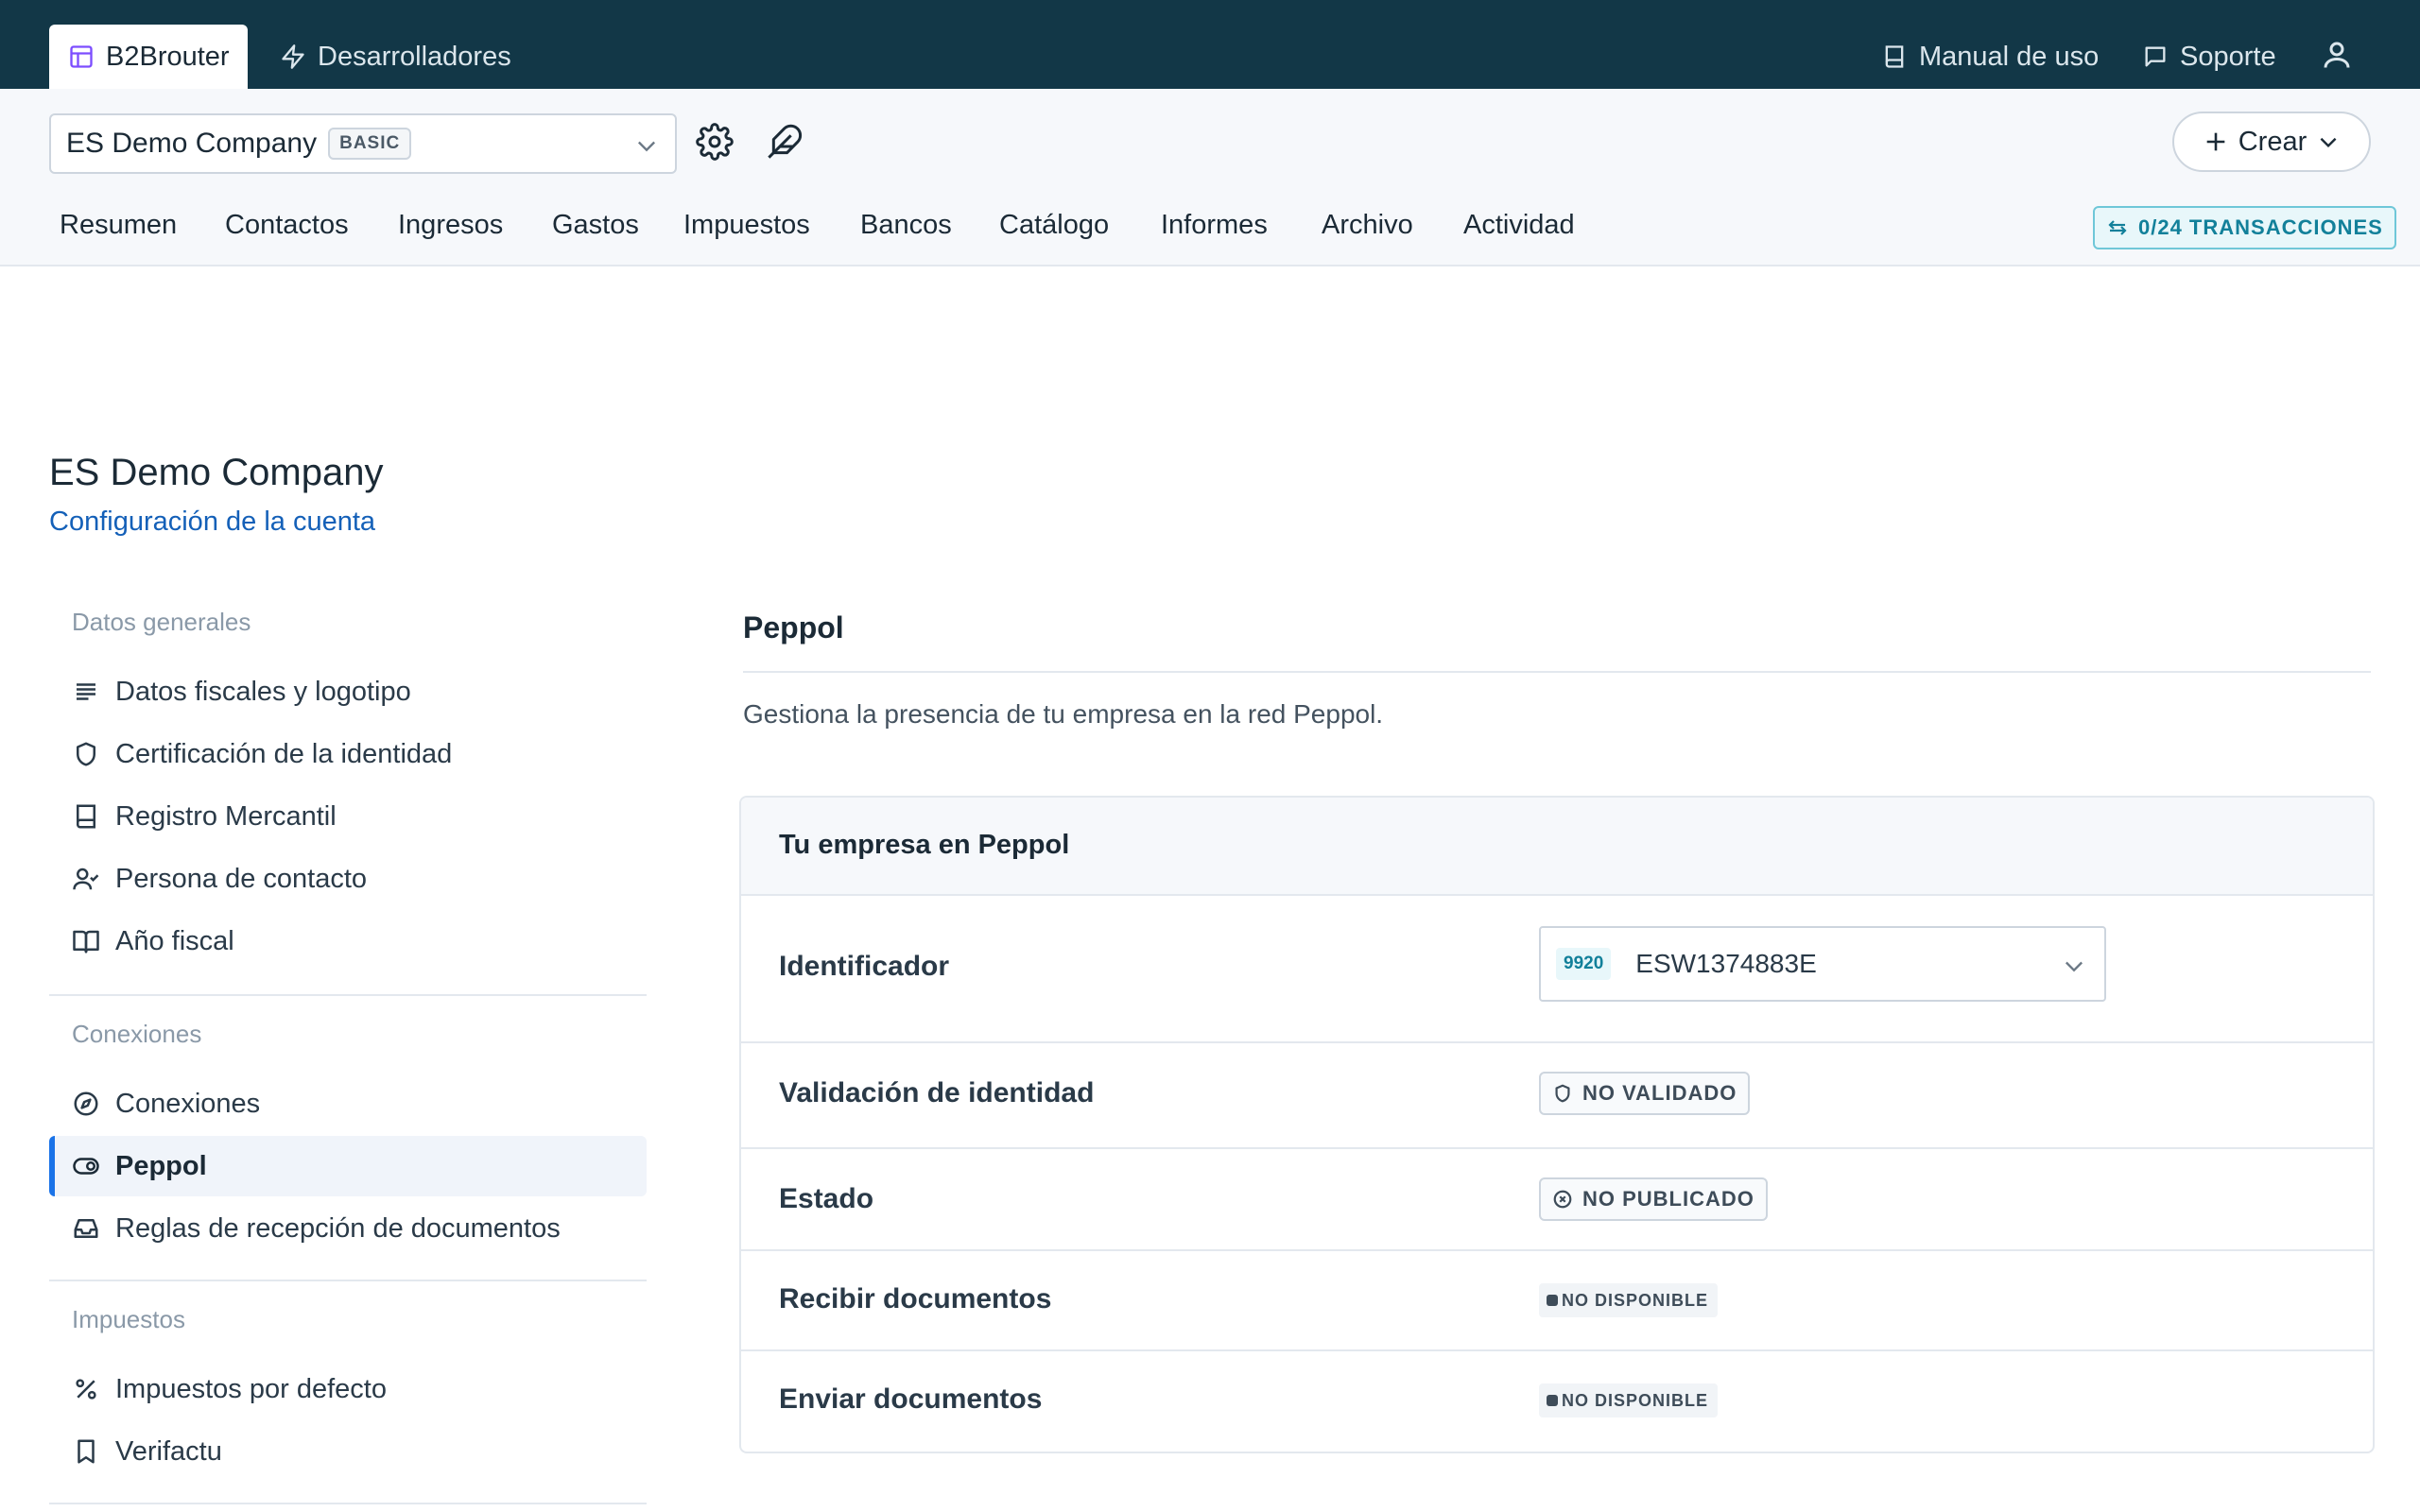 The width and height of the screenshot is (2420, 1512). What do you see at coordinates (86, 1451) in the screenshot?
I see `bookmark-icon` at bounding box center [86, 1451].